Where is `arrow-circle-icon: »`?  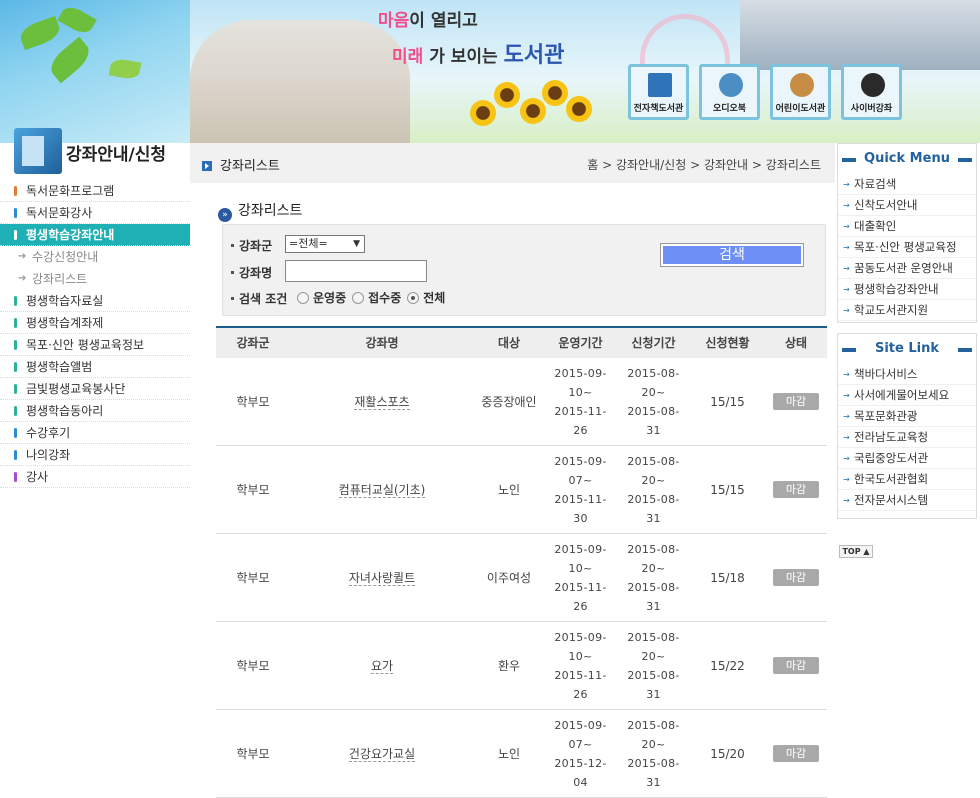
arrow-circle-icon: » is located at coordinates (225, 215).